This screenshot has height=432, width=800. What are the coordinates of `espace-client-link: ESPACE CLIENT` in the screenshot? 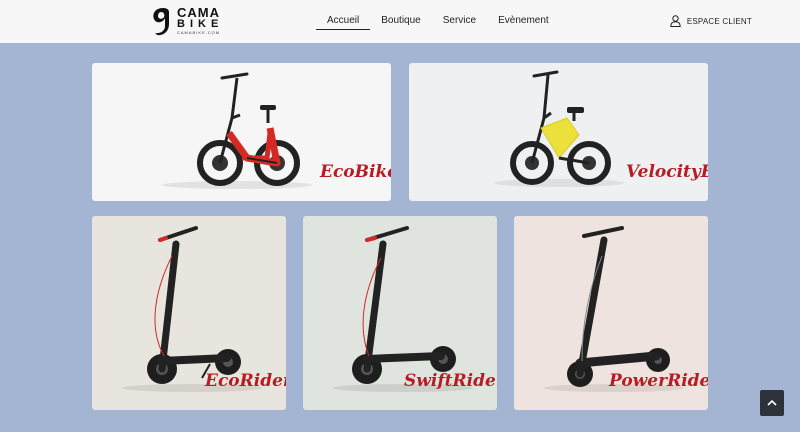 It's located at (711, 21).